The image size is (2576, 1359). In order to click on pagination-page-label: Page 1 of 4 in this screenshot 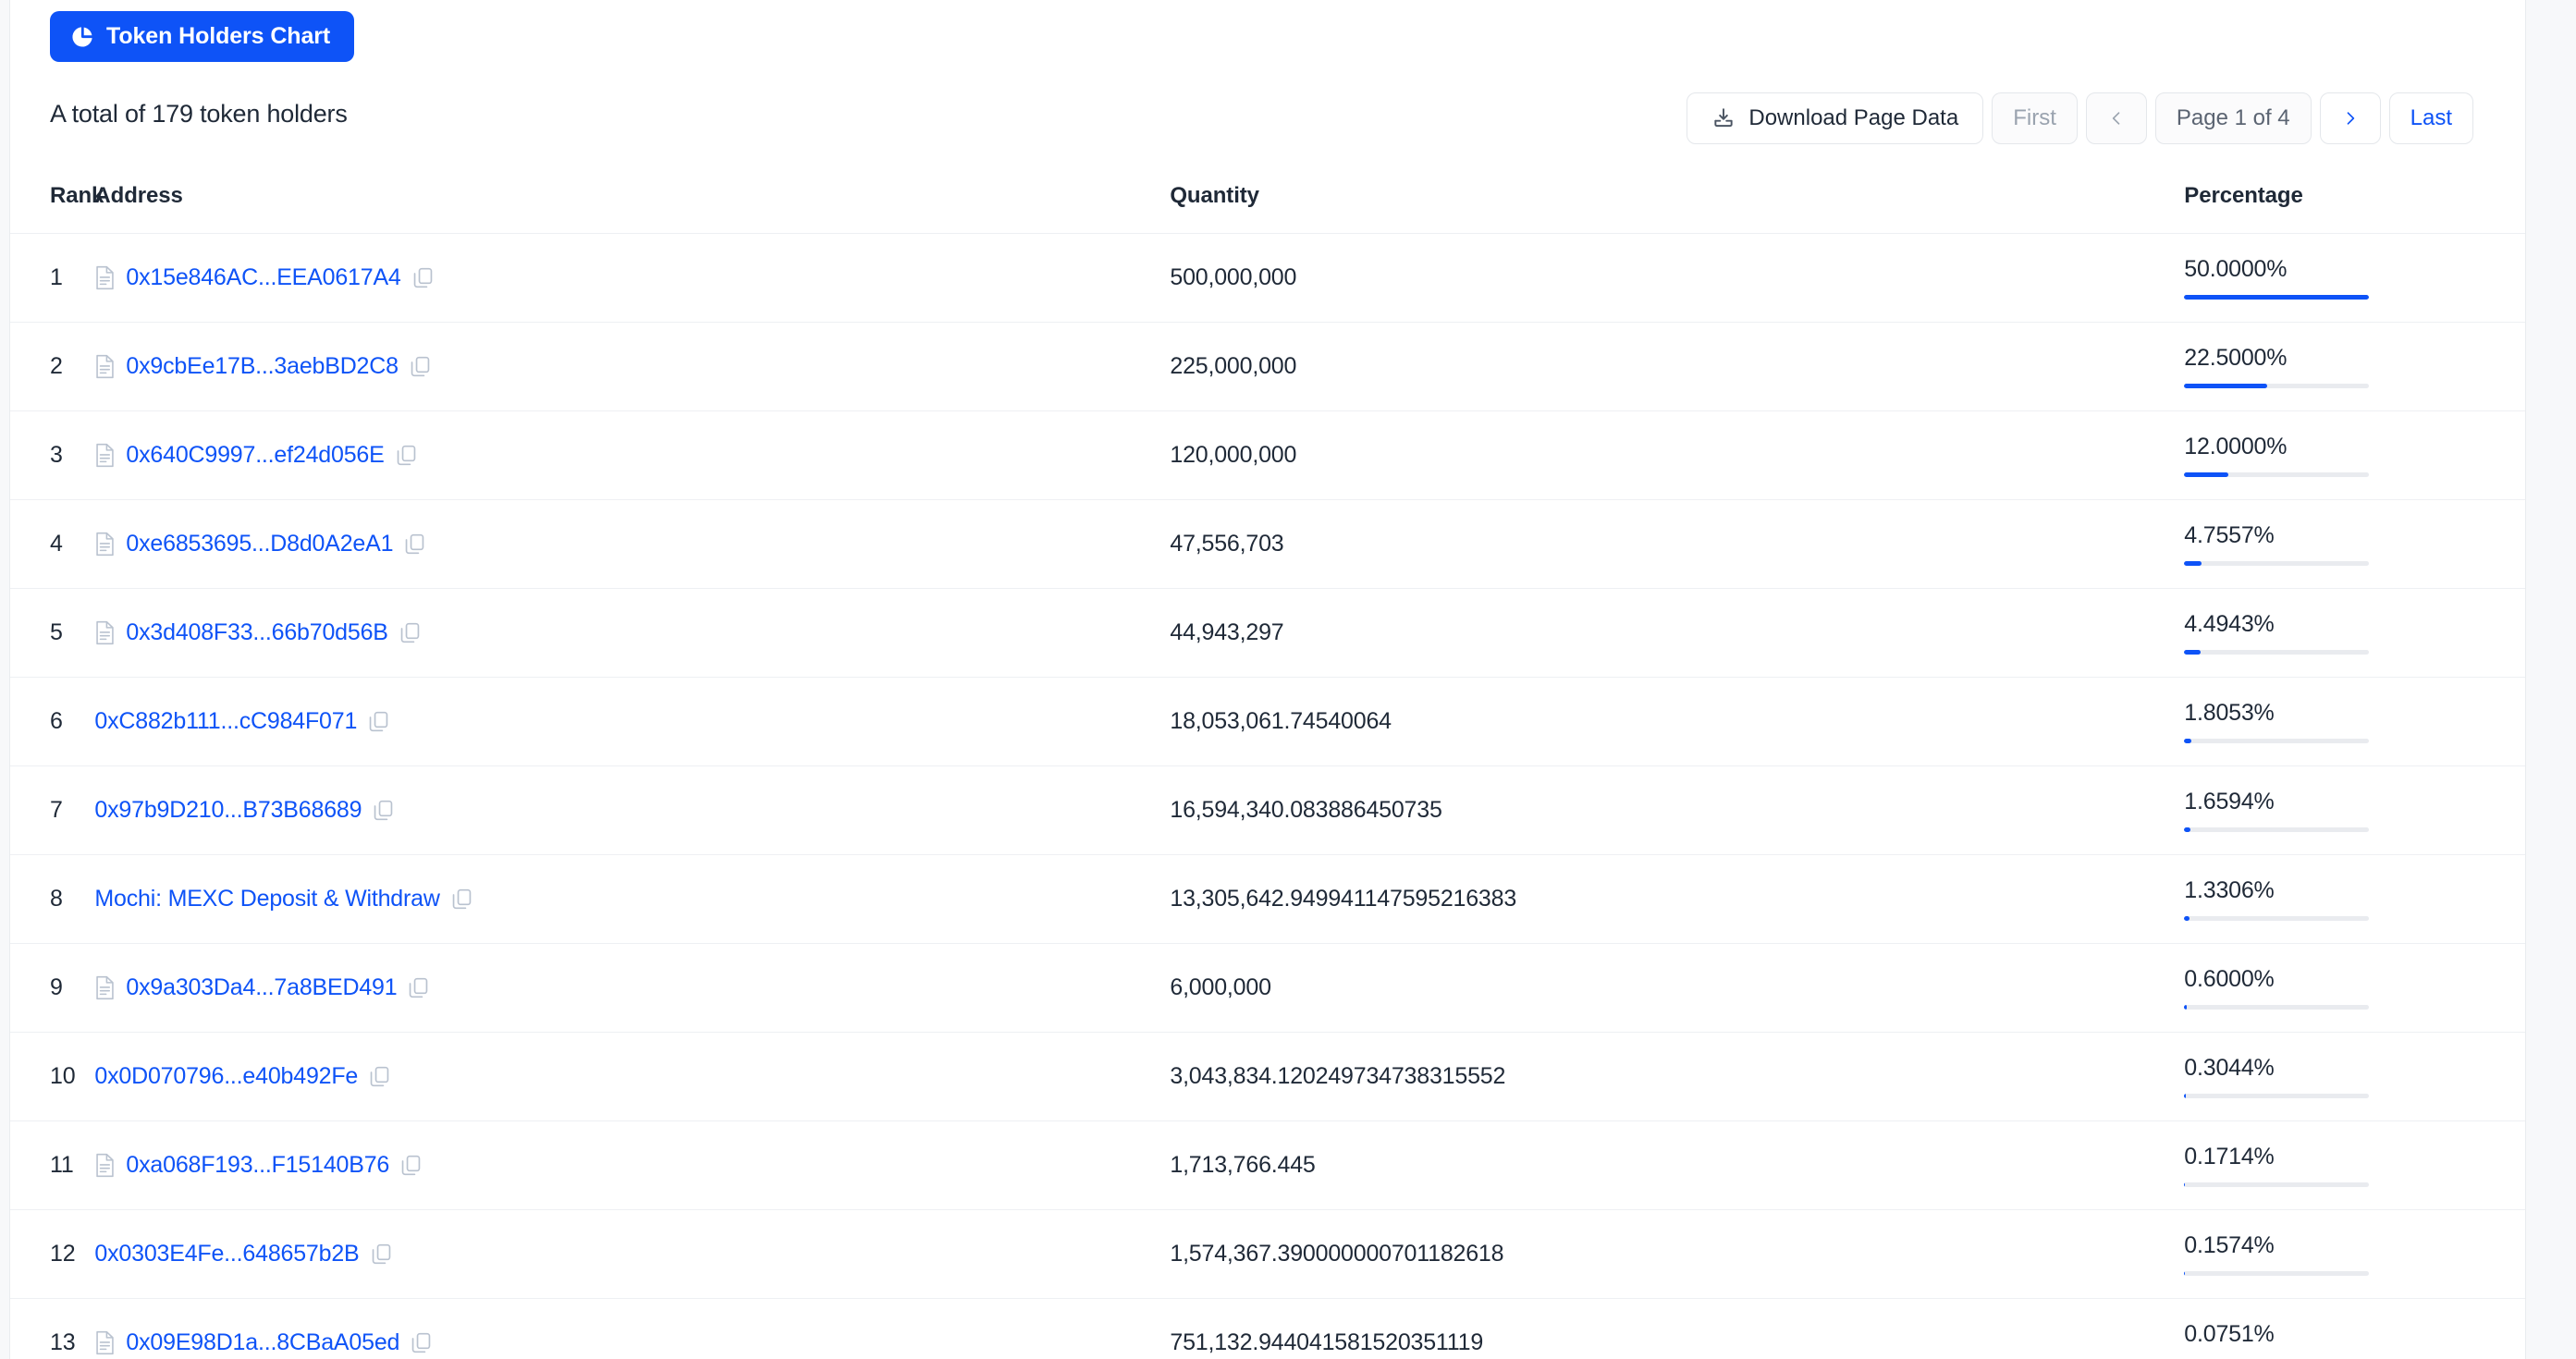, I will do `click(2233, 117)`.